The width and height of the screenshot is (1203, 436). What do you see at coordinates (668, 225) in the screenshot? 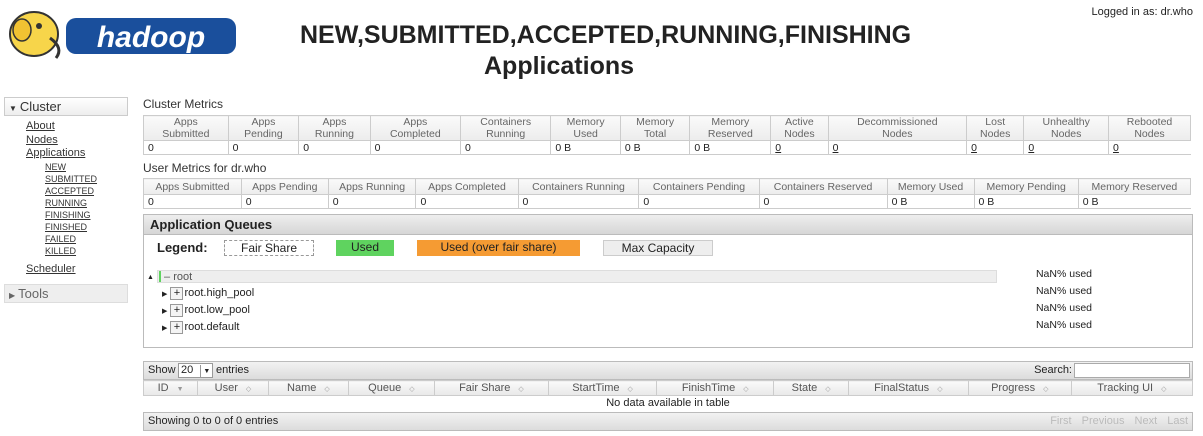
I see `application-queues-title: Application Queues` at bounding box center [668, 225].